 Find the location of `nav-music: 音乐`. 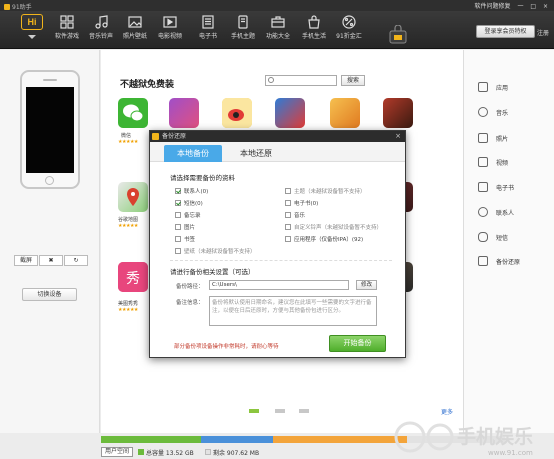

nav-music: 音乐 is located at coordinates (493, 112).